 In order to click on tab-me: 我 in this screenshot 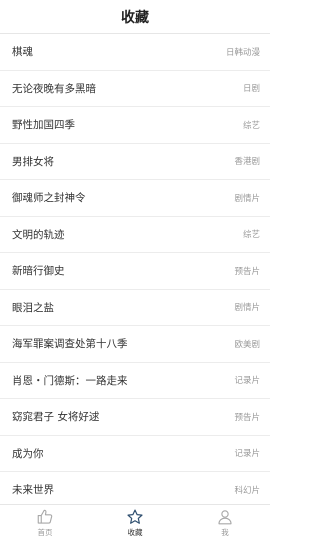, I will do `click(225, 522)`.